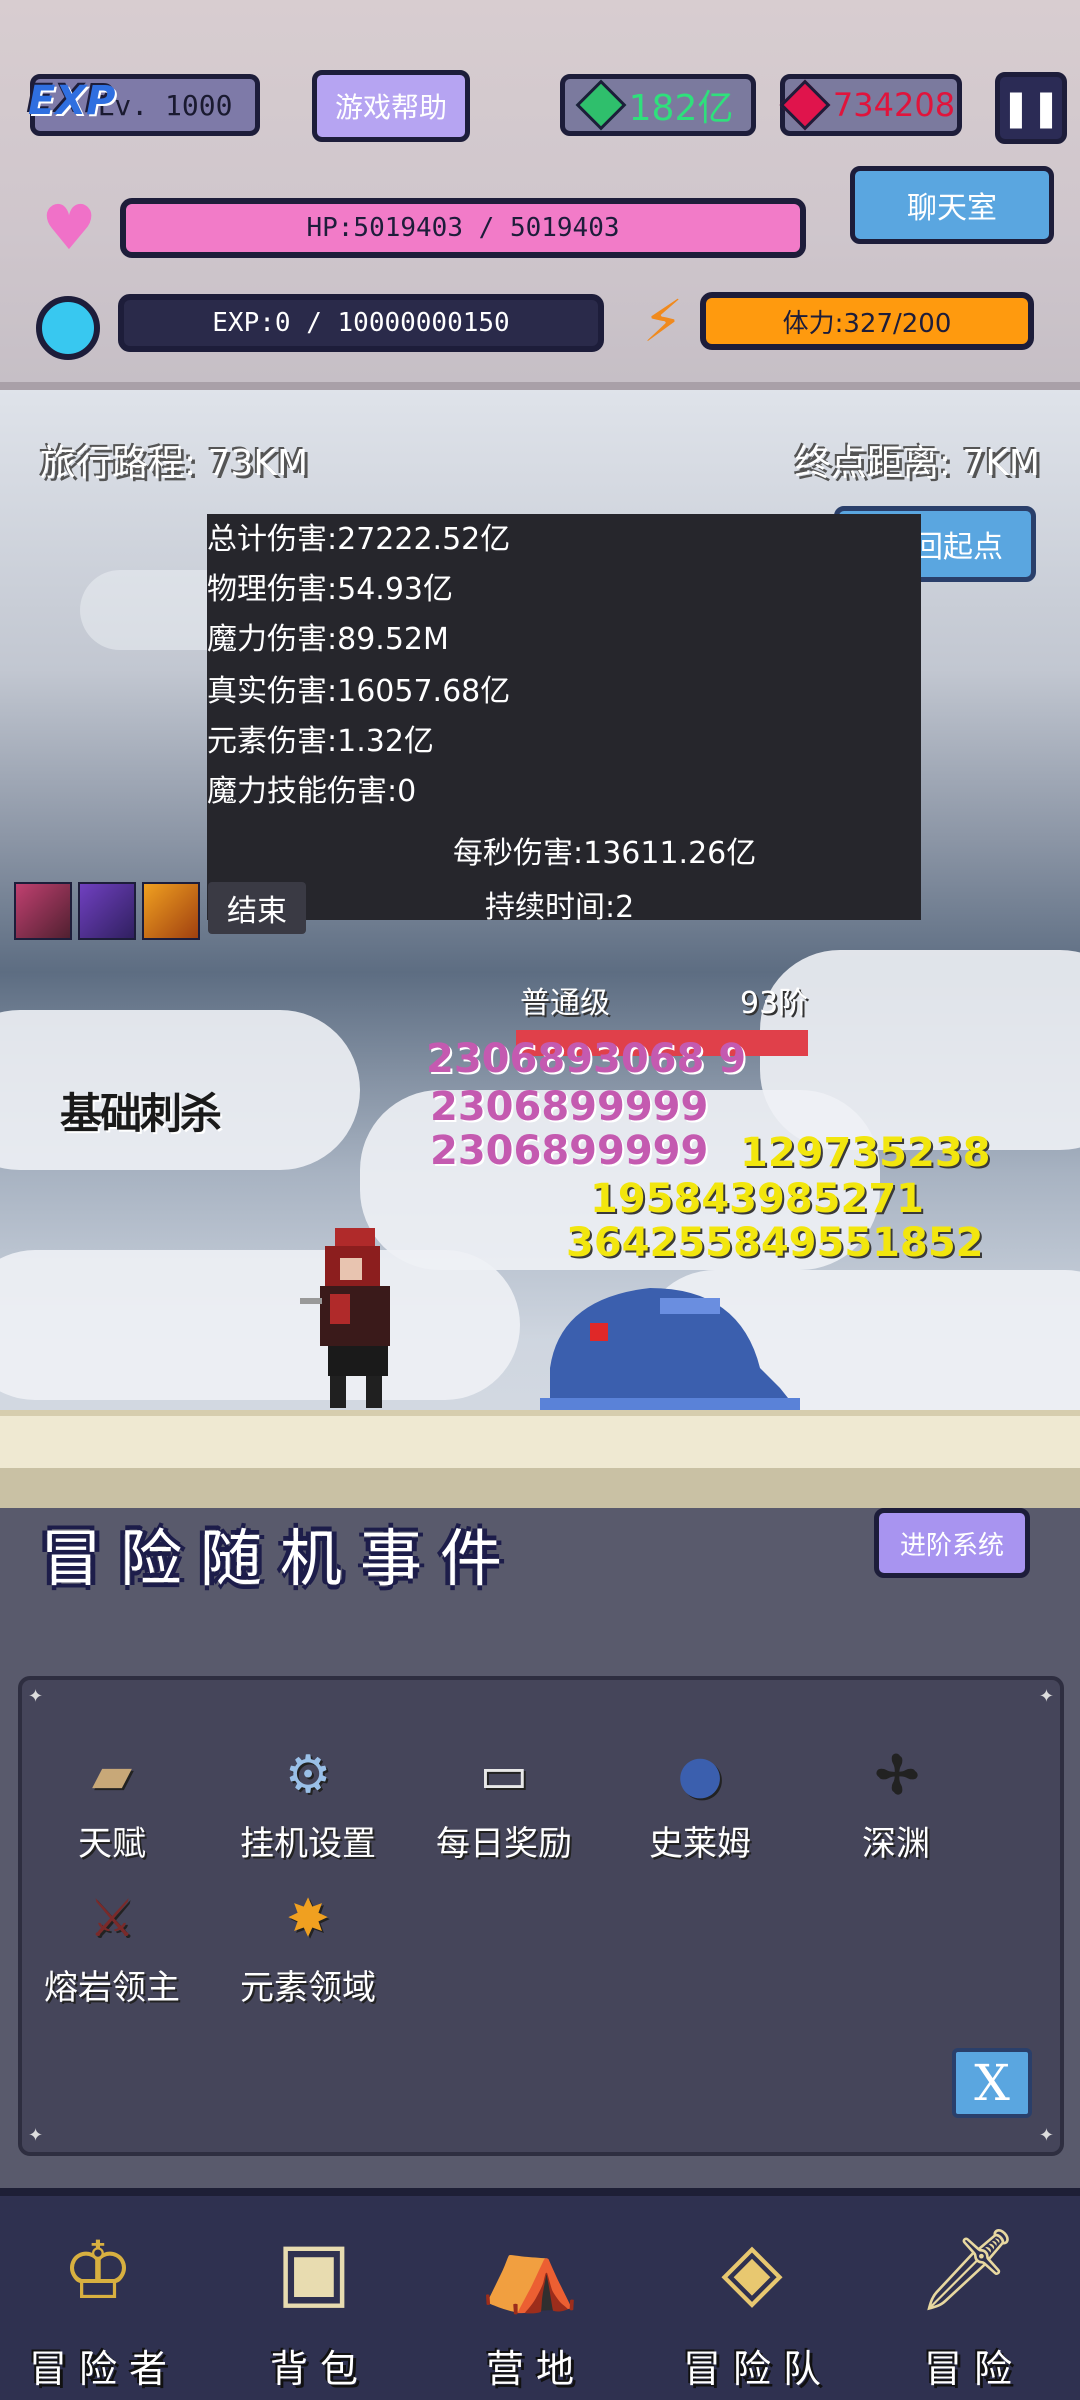 The width and height of the screenshot is (1080, 2400). What do you see at coordinates (894, 105) in the screenshot?
I see `ruby-count: 734208` at bounding box center [894, 105].